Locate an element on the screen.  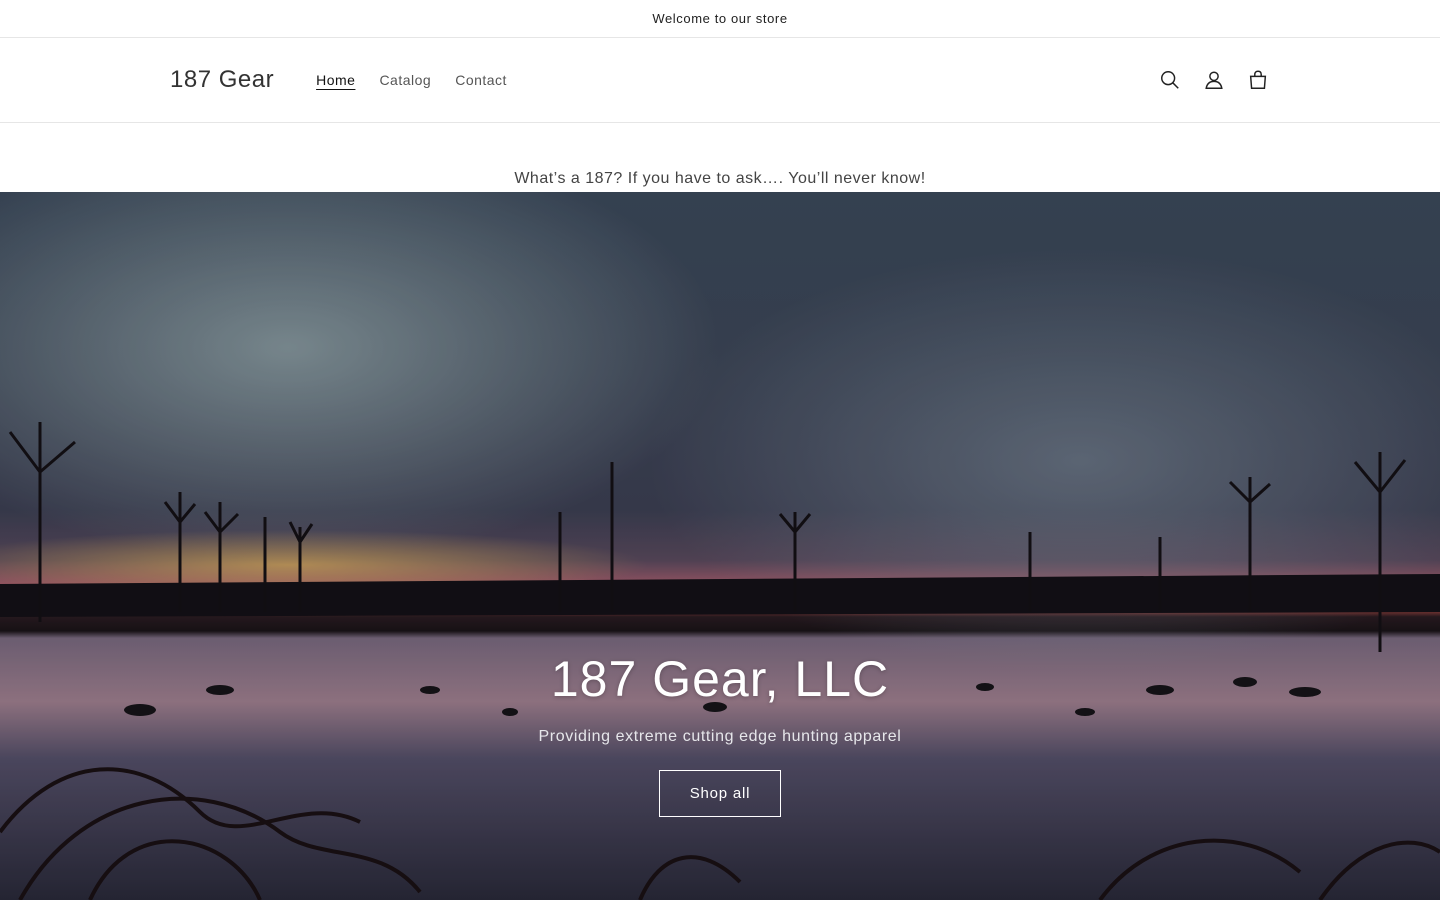
site-header: 187 Gear Home Catalog Contact is located at coordinates (720, 80).